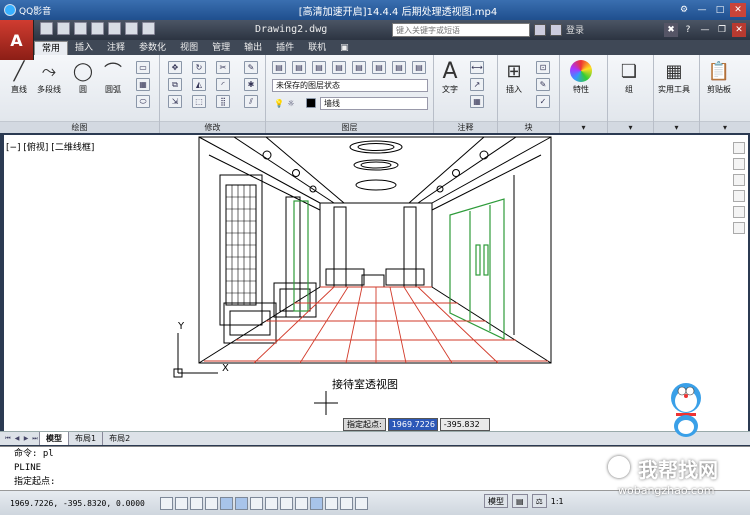 The height and width of the screenshot is (515, 750). Describe the element at coordinates (116, 48) in the screenshot. I see `tab-annotate: 注释` at that location.